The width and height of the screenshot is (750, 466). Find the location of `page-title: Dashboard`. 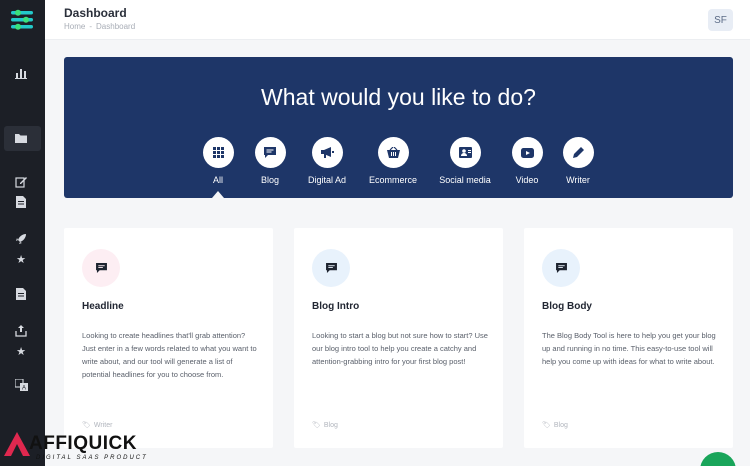

page-title: Dashboard is located at coordinates (95, 13).